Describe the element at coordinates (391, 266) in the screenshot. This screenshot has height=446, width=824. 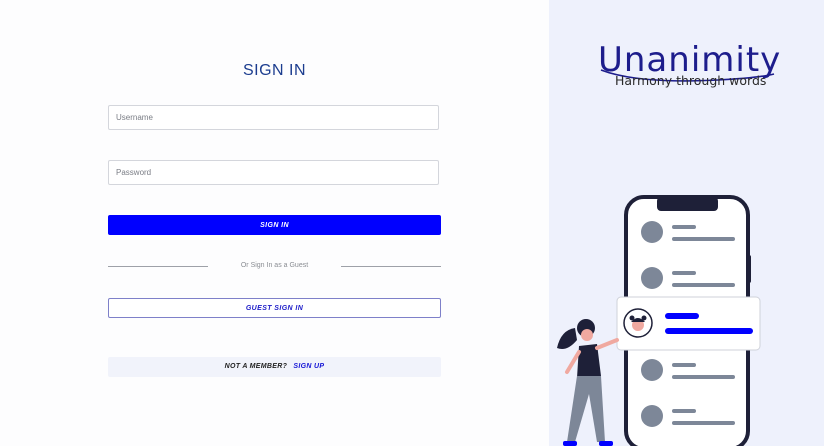
I see `divider-right` at that location.